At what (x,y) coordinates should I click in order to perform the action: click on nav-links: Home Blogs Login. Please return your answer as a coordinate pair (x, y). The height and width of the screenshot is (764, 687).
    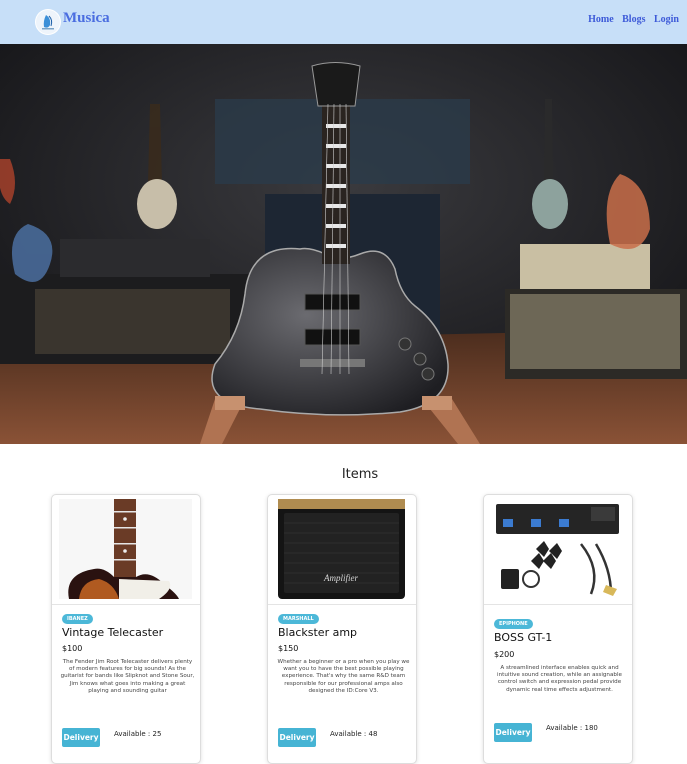
    Looking at the image, I should click on (630, 19).